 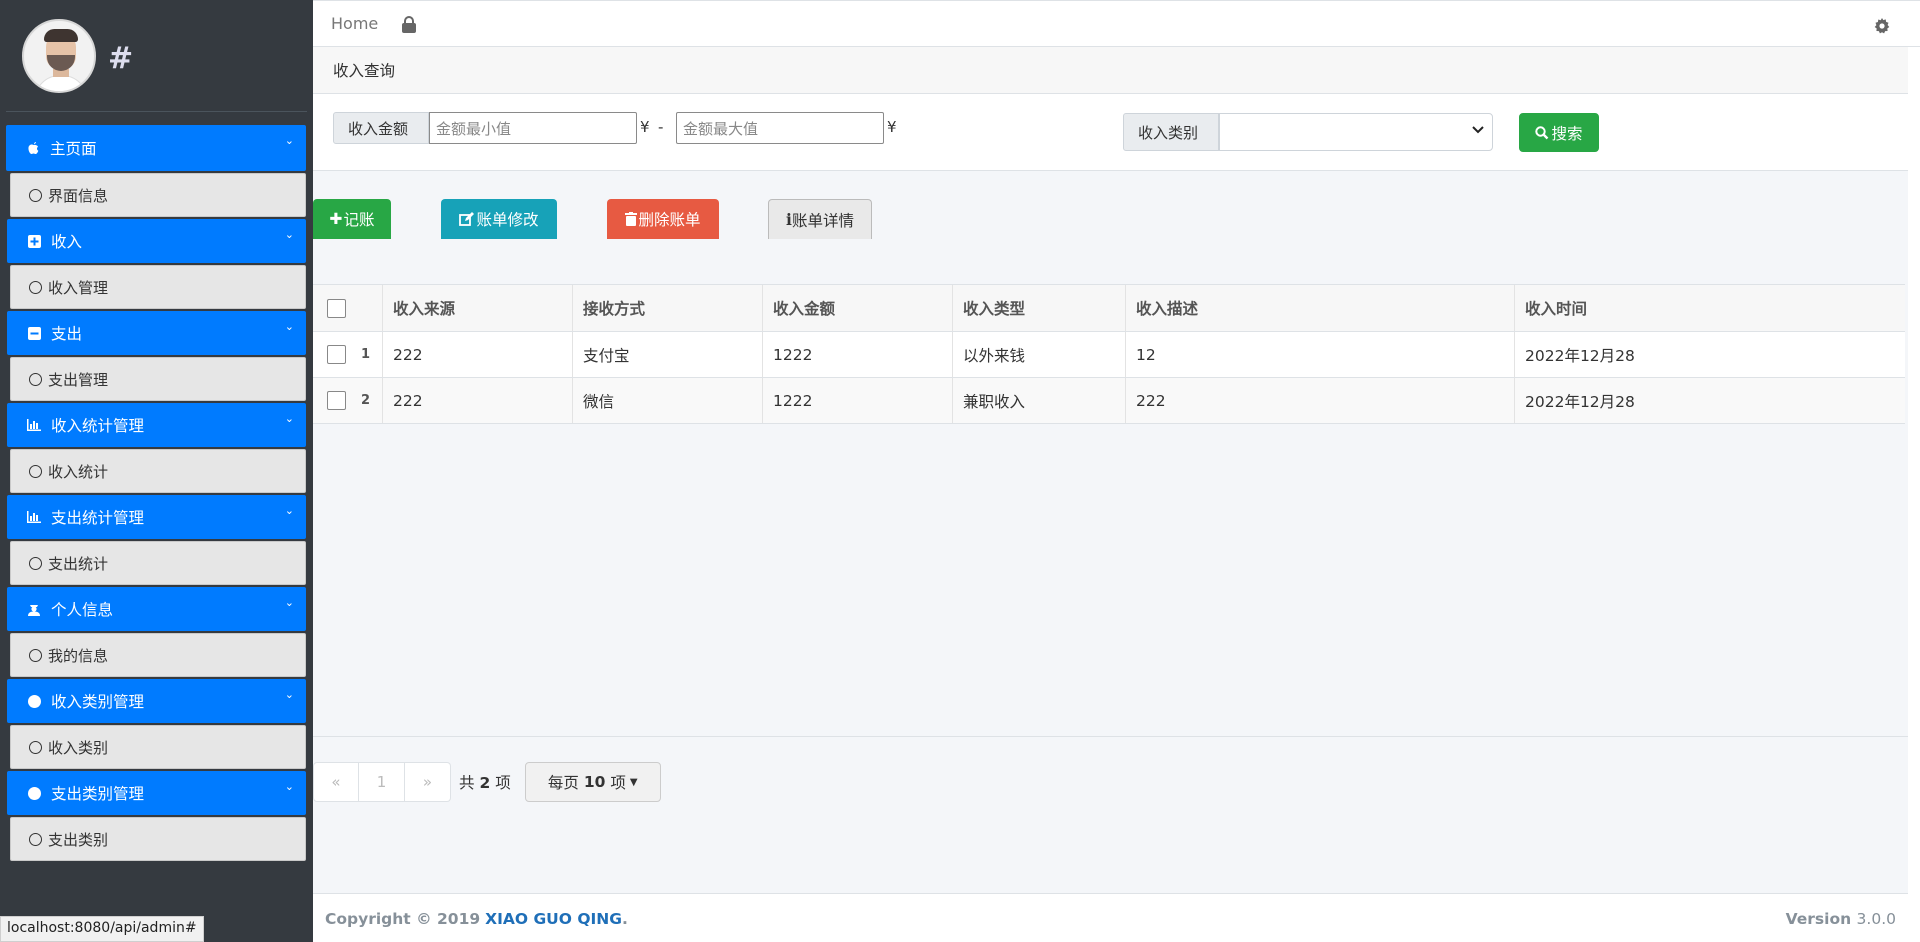 What do you see at coordinates (156, 425) in the screenshot?
I see `menu-income-stats: 收入统计管理 ⌄` at bounding box center [156, 425].